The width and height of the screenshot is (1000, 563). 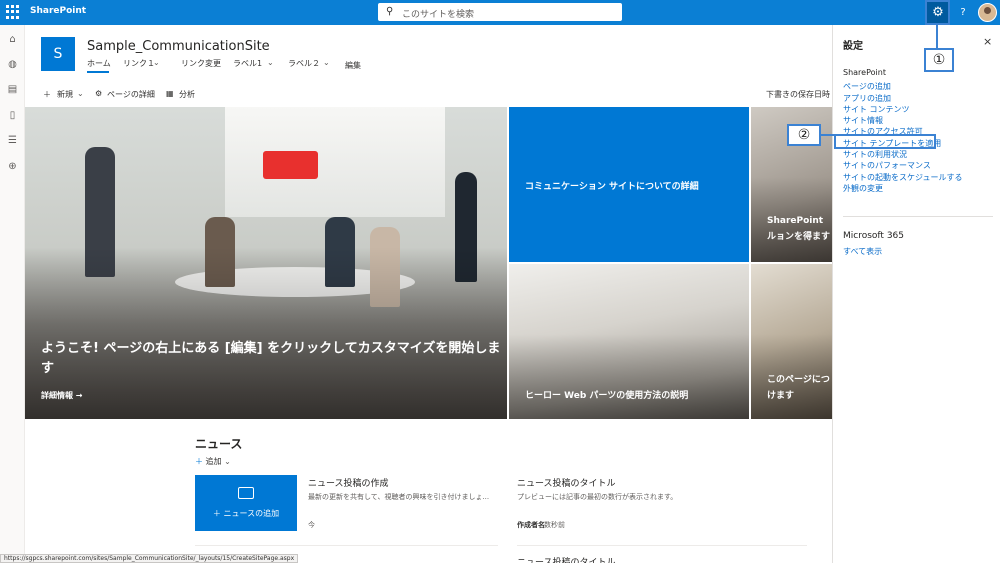 What do you see at coordinates (304, 63) in the screenshot?
I see `nav-label2: ラベル２` at bounding box center [304, 63].